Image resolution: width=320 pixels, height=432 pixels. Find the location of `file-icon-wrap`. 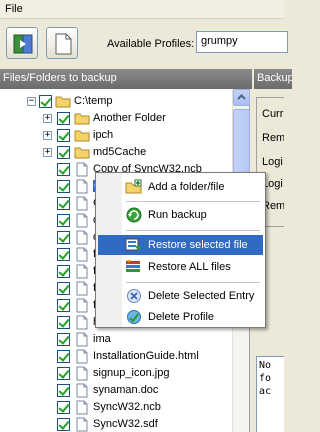

file-icon-wrap is located at coordinates (82, 424).